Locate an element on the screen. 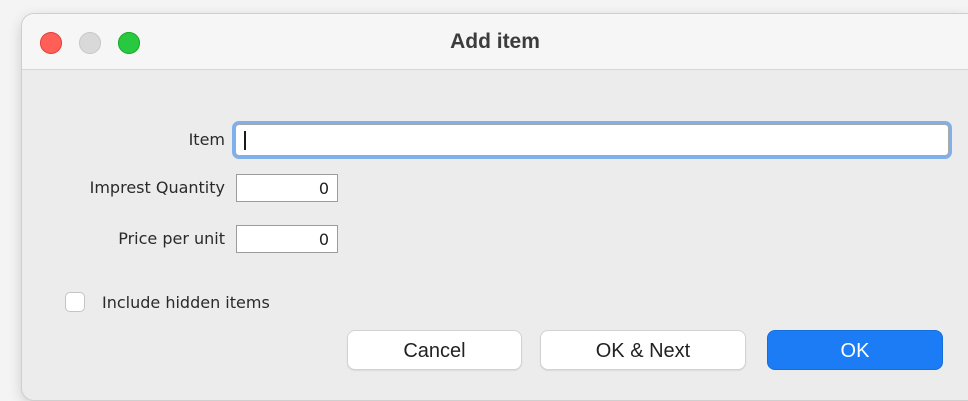 This screenshot has width=968, height=401. price-per-unit-field: 0 is located at coordinates (287, 239).